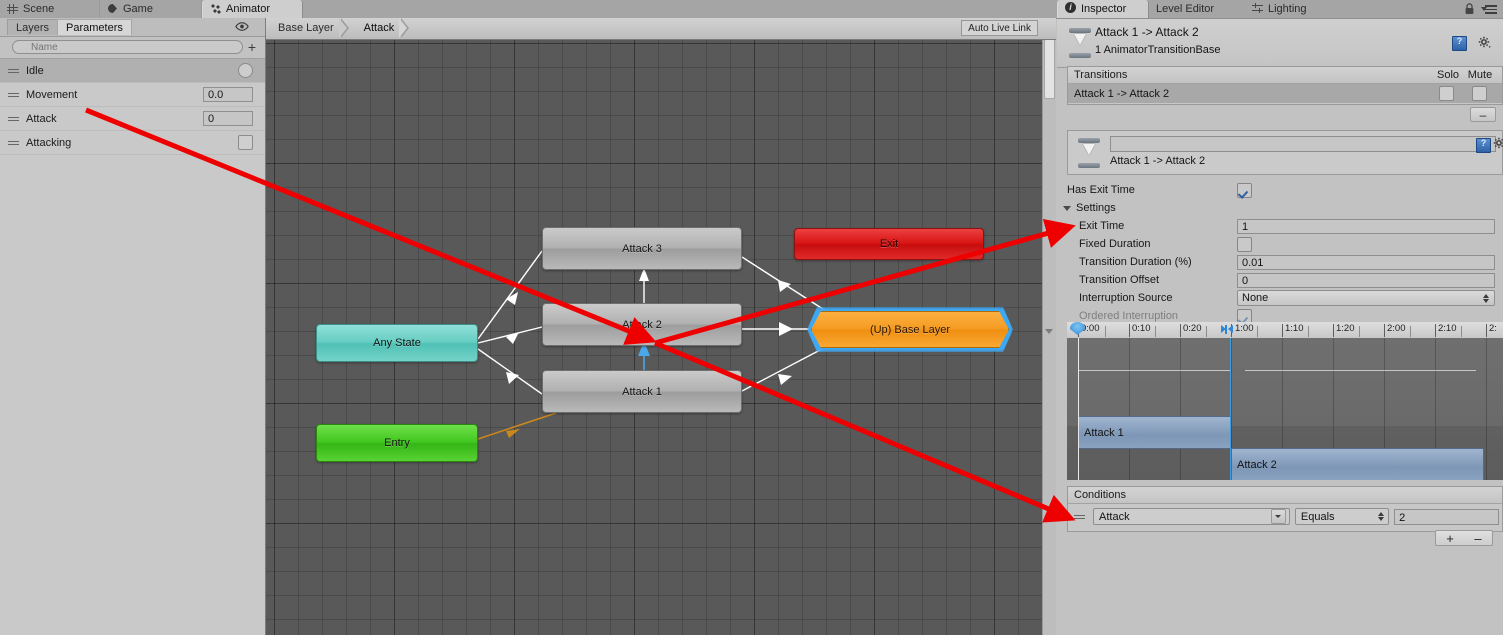 This screenshot has height=635, width=1503. Describe the element at coordinates (1366, 226) in the screenshot. I see `exit-time-input: 1` at that location.